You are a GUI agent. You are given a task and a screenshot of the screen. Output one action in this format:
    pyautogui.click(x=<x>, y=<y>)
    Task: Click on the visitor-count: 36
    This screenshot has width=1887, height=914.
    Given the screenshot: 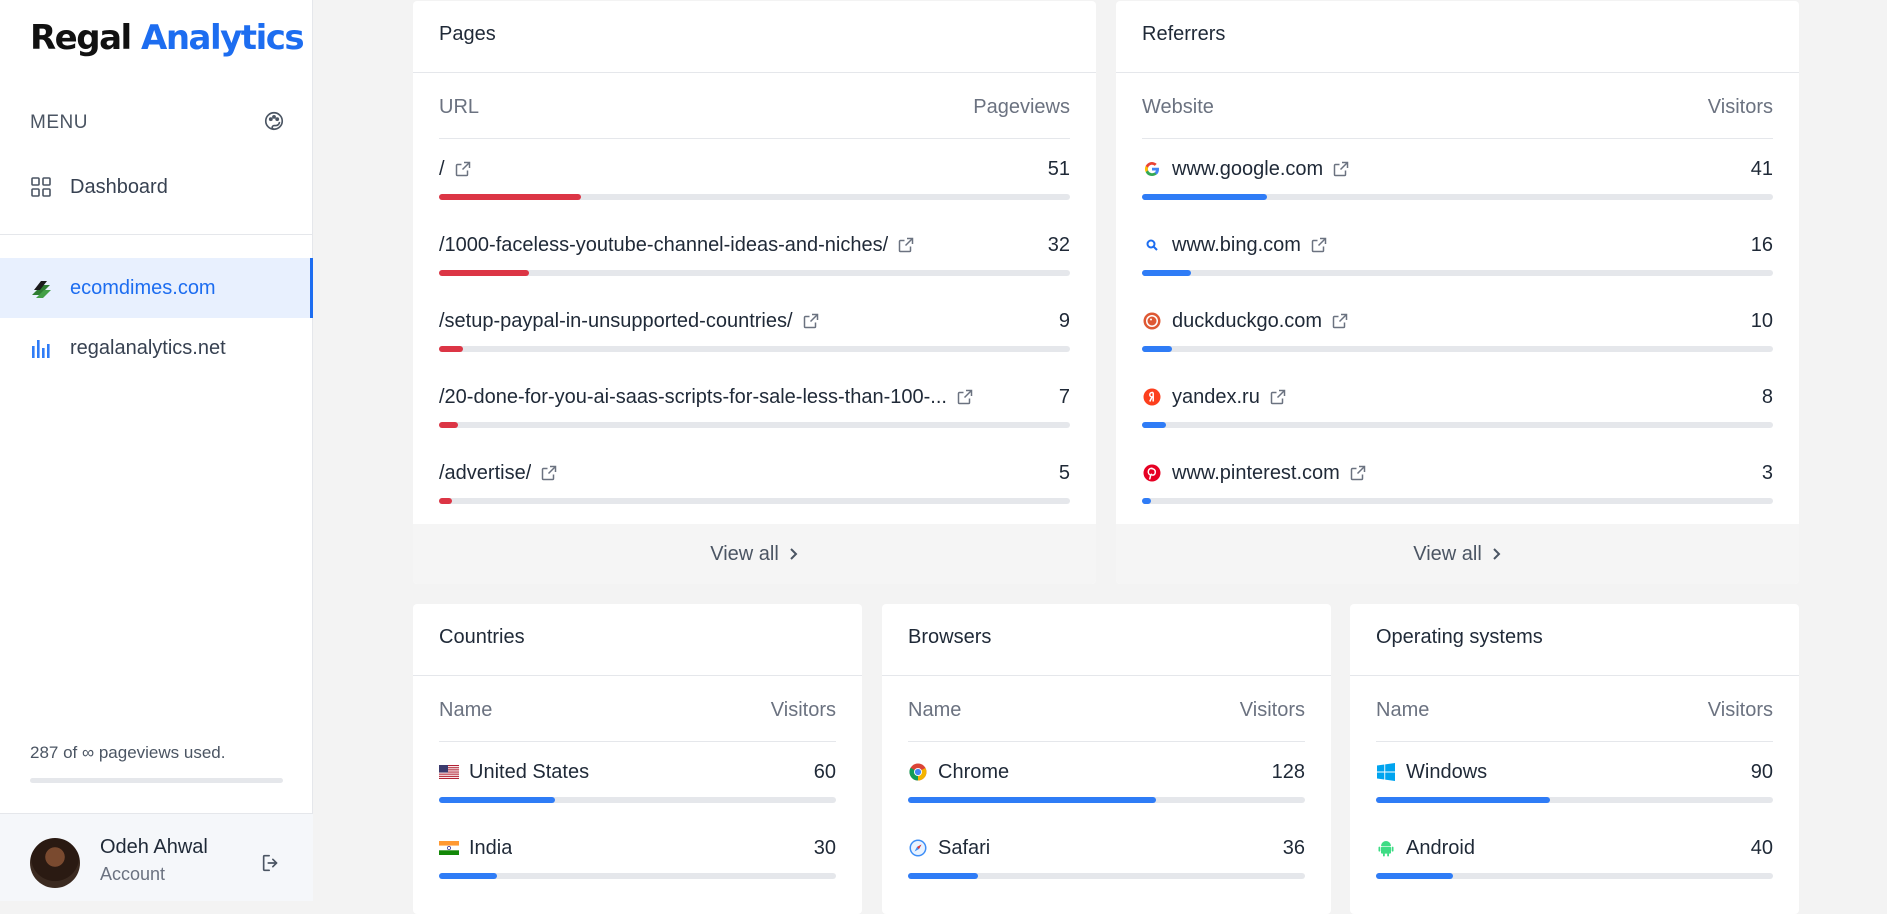 What is the action you would take?
    pyautogui.click(x=1293, y=847)
    